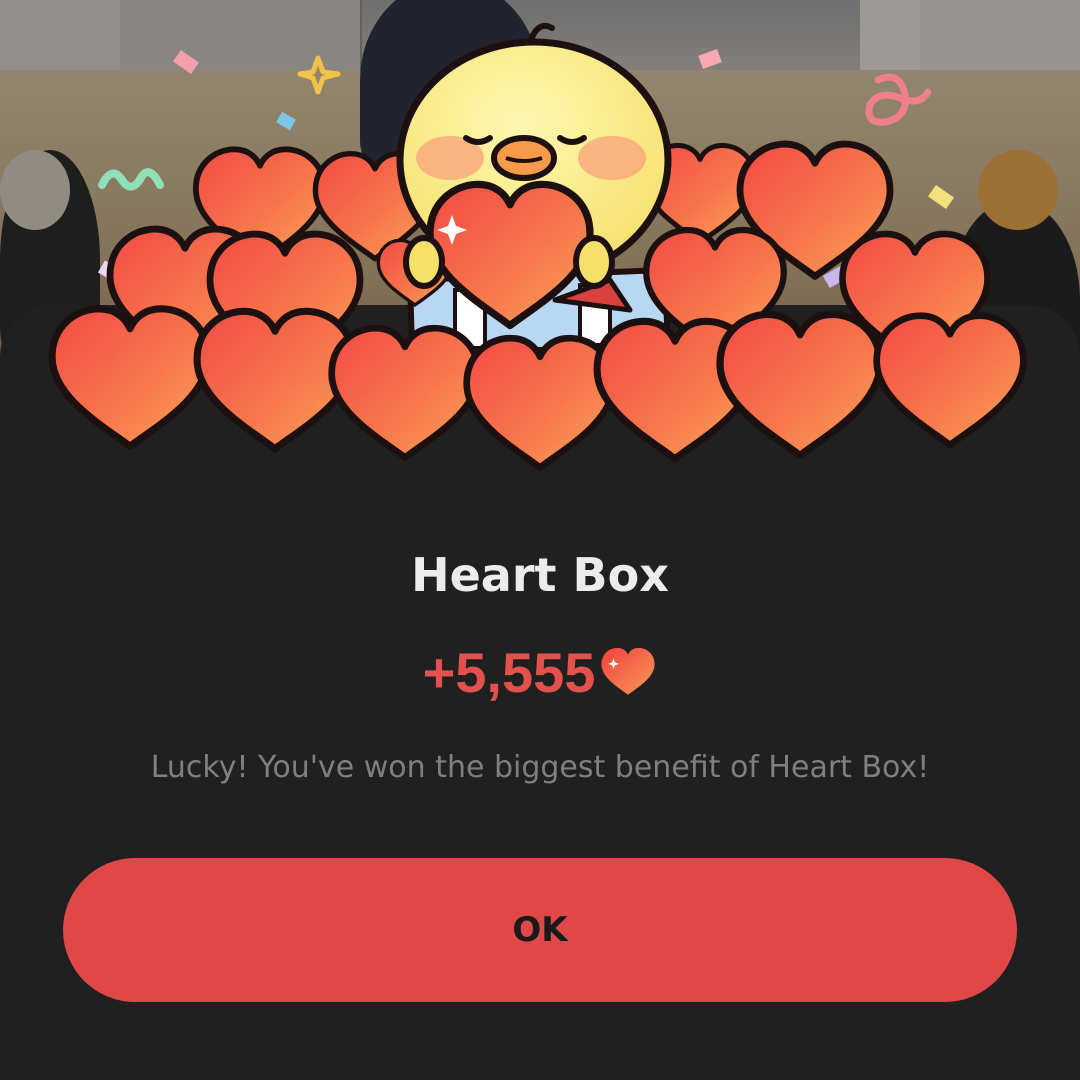 The width and height of the screenshot is (1080, 1080). Describe the element at coordinates (628, 671) in the screenshot. I see `heart-icon` at that location.